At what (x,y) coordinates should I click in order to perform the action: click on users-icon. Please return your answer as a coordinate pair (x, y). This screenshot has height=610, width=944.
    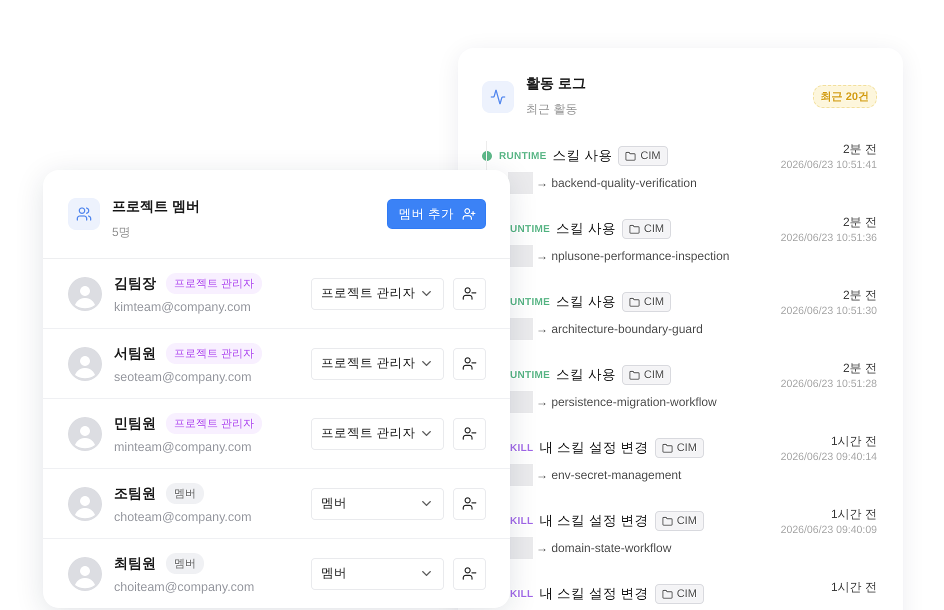
    Looking at the image, I should click on (84, 214).